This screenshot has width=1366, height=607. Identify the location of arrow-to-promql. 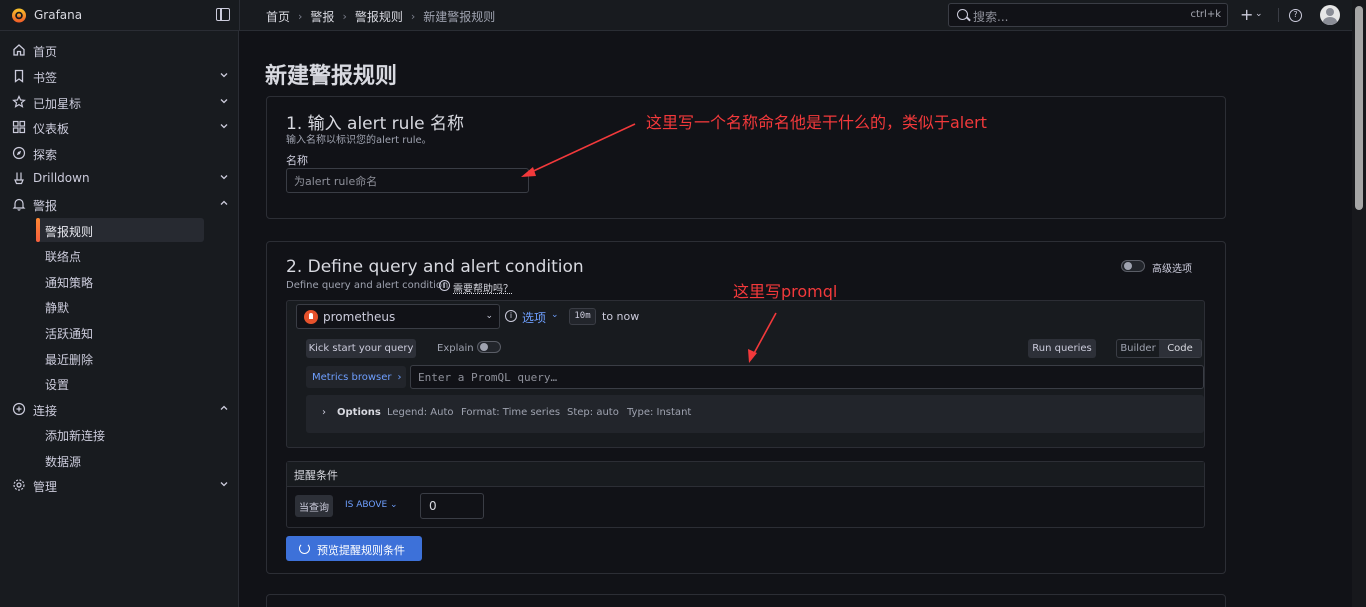
(762, 337).